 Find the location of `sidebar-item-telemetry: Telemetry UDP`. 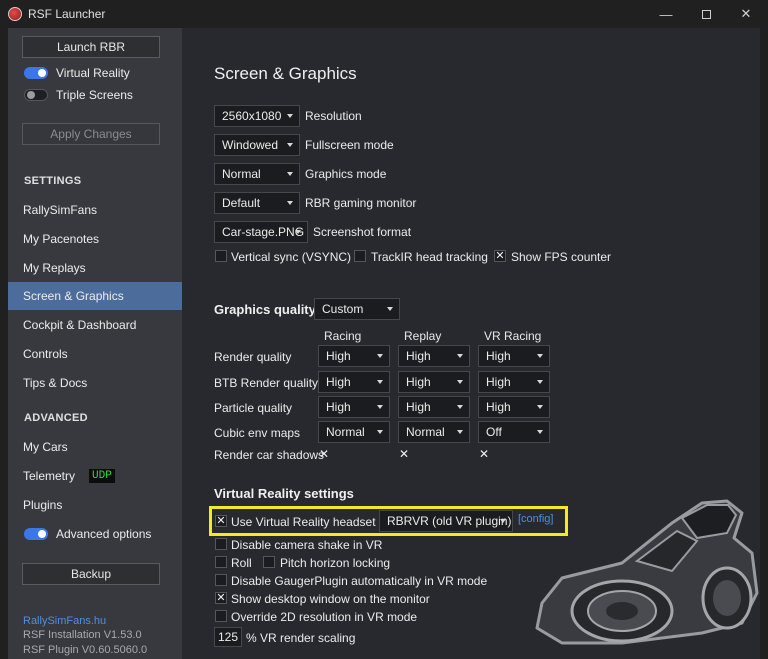

sidebar-item-telemetry: Telemetry UDP is located at coordinates (95, 476).